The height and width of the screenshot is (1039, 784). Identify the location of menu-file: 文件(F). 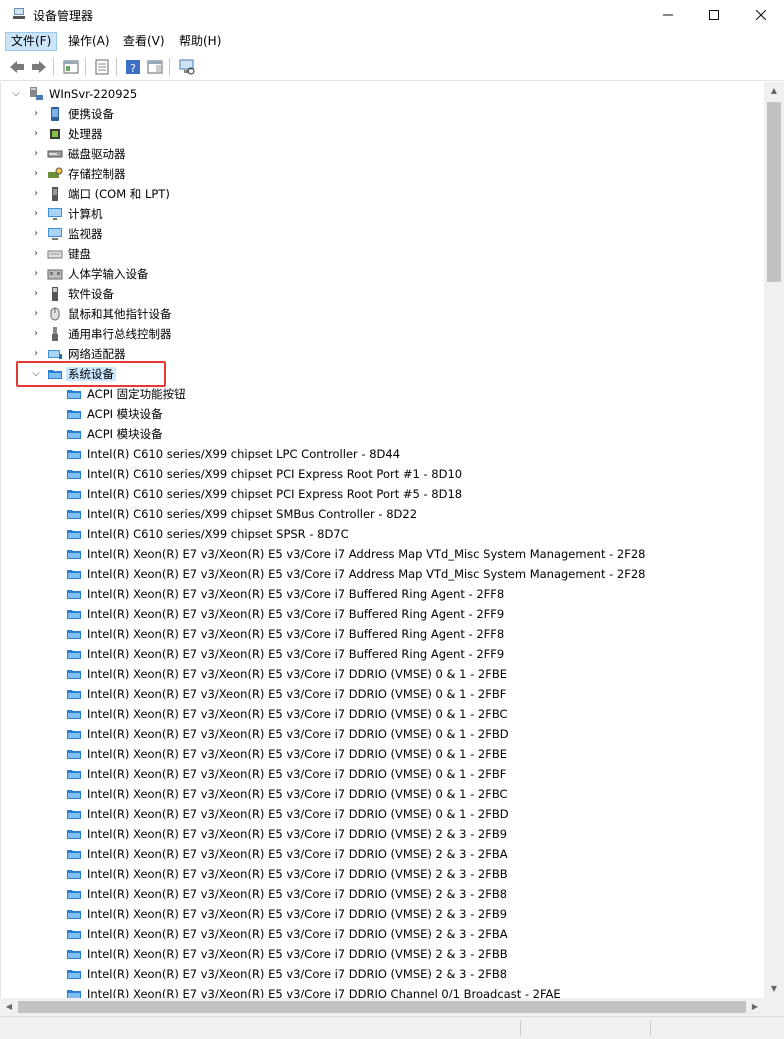
(31, 41).